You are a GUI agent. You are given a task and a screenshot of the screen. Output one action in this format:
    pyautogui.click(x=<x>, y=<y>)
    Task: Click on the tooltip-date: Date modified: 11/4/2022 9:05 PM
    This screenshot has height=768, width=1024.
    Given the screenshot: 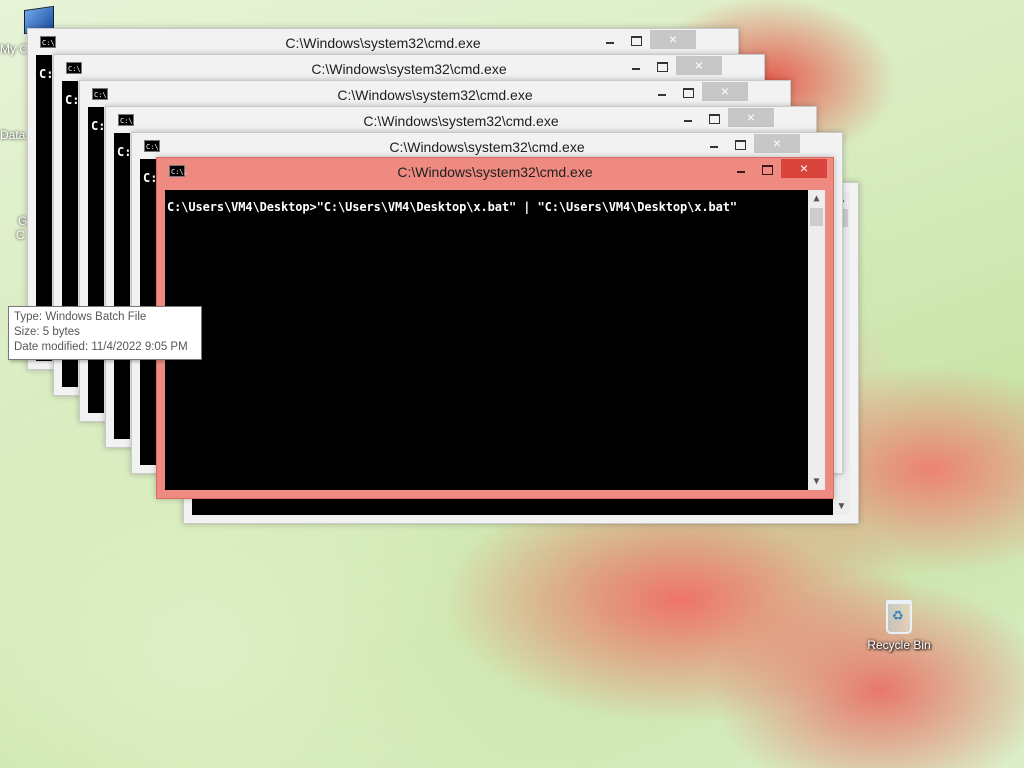 What is the action you would take?
    pyautogui.click(x=101, y=347)
    